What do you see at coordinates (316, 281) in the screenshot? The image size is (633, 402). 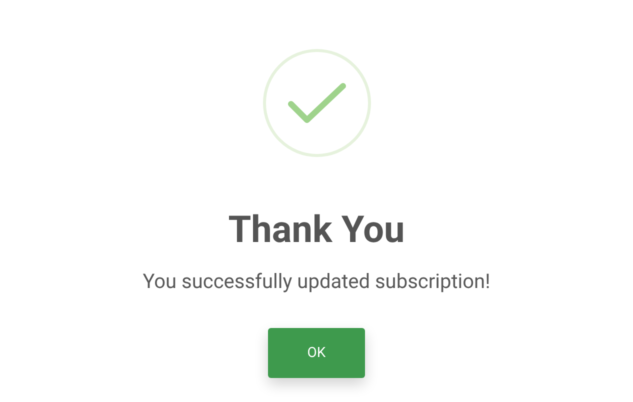 I see `dialog-message: You successfully updated subscription!` at bounding box center [316, 281].